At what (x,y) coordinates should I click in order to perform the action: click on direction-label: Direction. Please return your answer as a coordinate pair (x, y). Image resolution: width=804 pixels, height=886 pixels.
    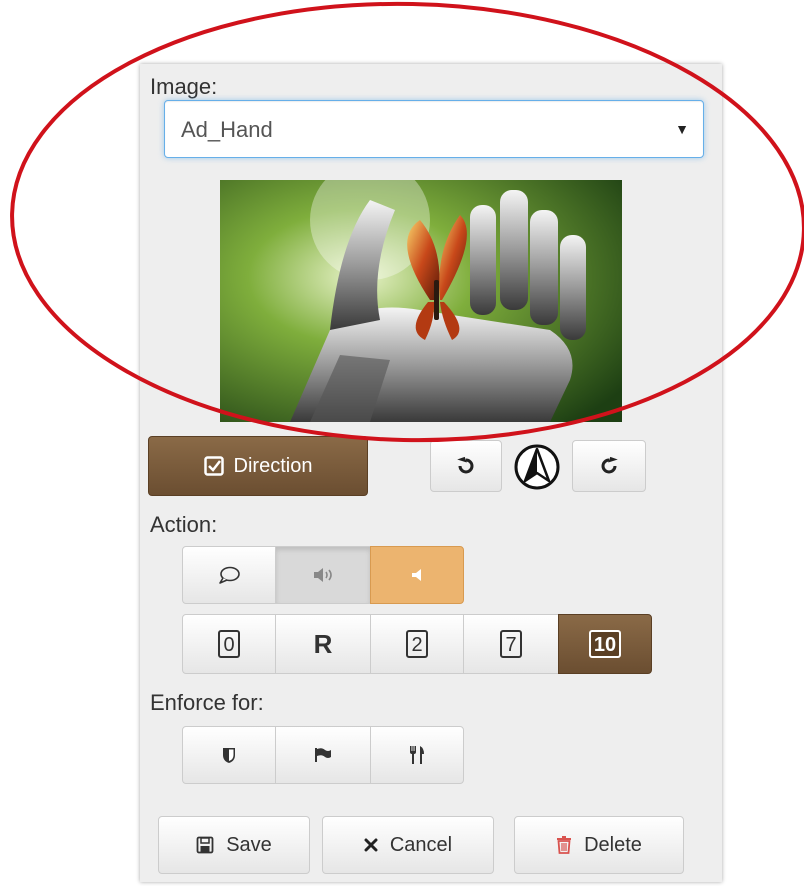
    Looking at the image, I should click on (273, 465).